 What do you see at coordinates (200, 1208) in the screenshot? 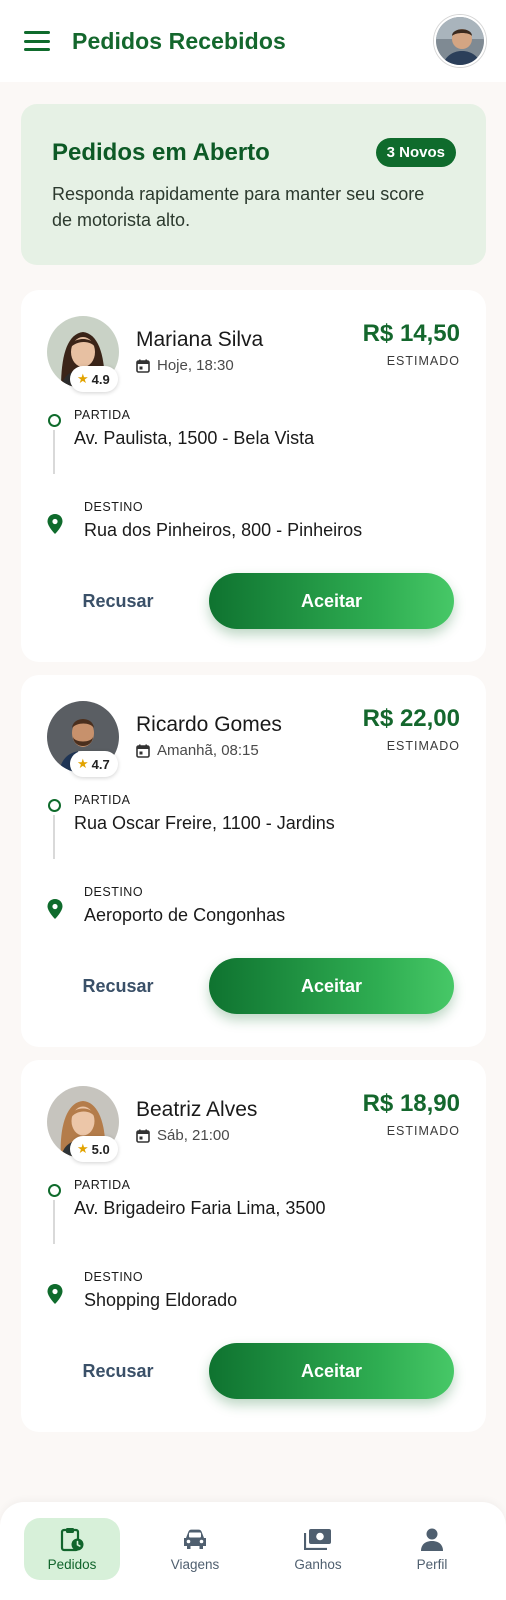
I see `departure-address: Av. Brigadeiro Faria Lima, 3500` at bounding box center [200, 1208].